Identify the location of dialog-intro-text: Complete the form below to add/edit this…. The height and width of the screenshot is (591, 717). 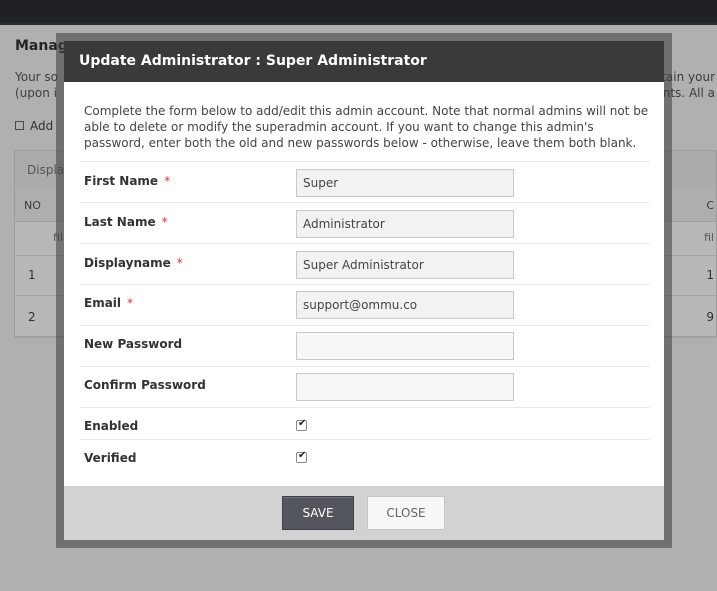
(366, 127).